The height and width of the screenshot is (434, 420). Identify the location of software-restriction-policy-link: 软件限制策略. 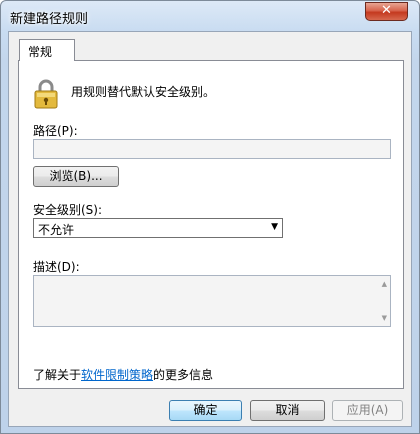
(117, 375).